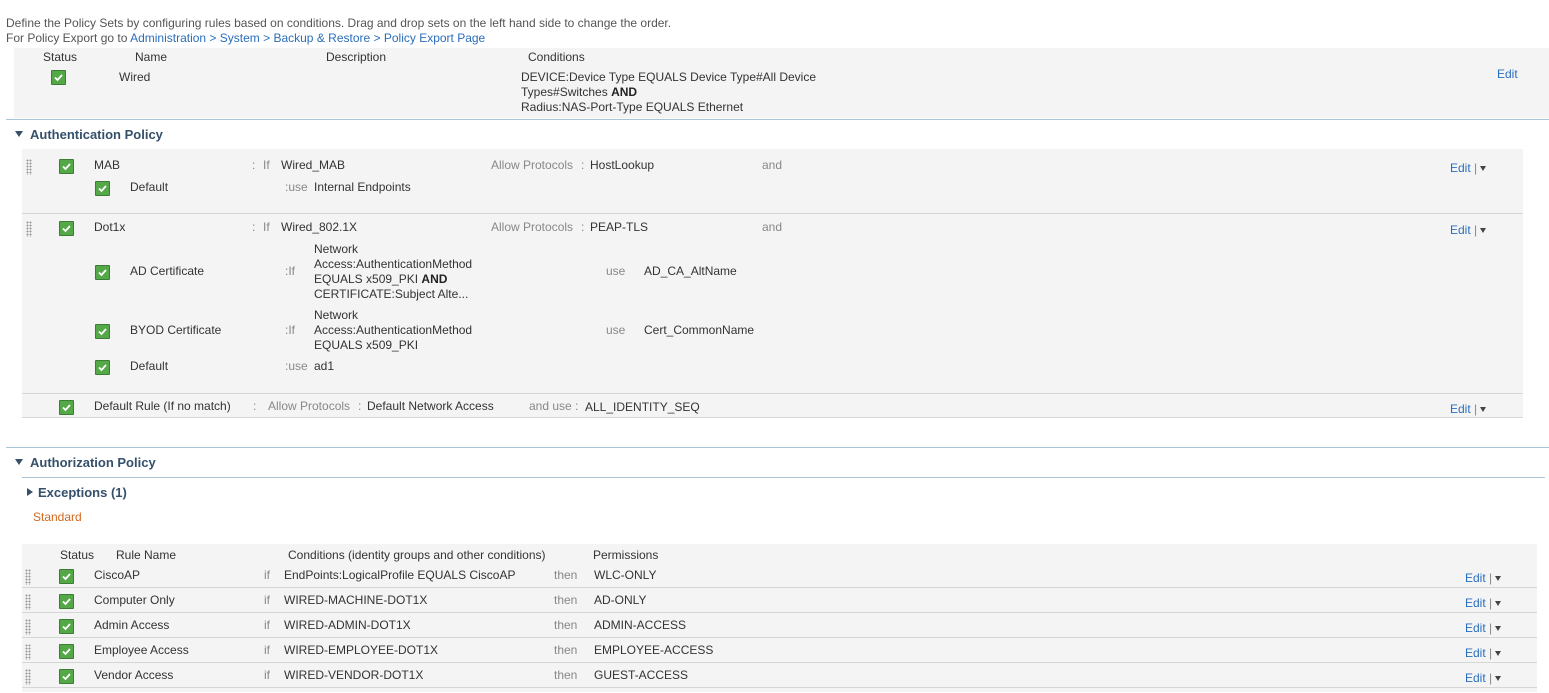  What do you see at coordinates (399, 575) in the screenshot?
I see `authz-rule-condition: EndPoints:LogicalProfile EQUALS CiscoAP` at bounding box center [399, 575].